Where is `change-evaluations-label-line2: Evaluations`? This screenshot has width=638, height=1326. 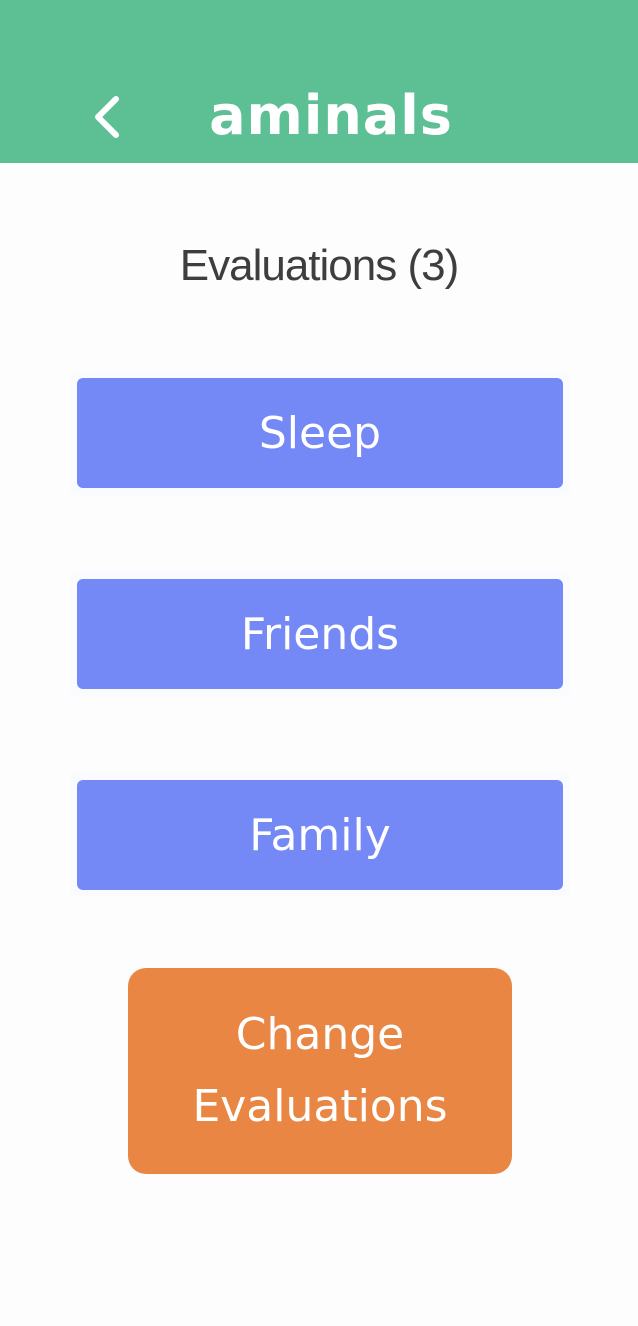 change-evaluations-label-line2: Evaluations is located at coordinates (320, 1106).